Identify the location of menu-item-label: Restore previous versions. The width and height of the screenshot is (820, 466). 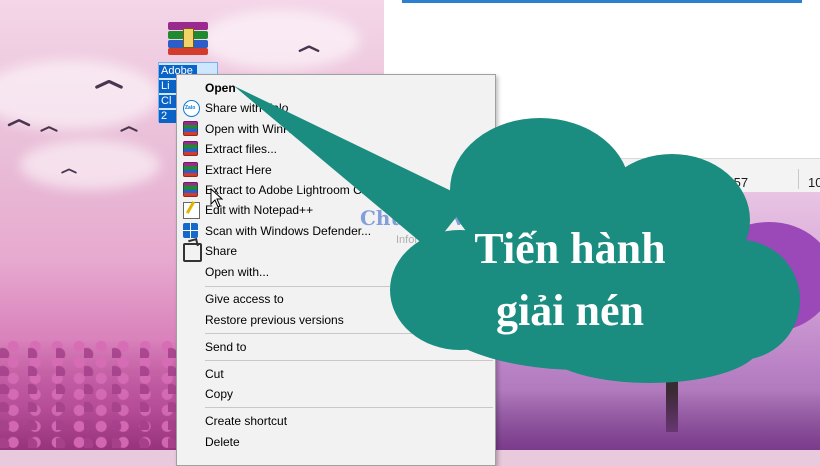
(274, 320).